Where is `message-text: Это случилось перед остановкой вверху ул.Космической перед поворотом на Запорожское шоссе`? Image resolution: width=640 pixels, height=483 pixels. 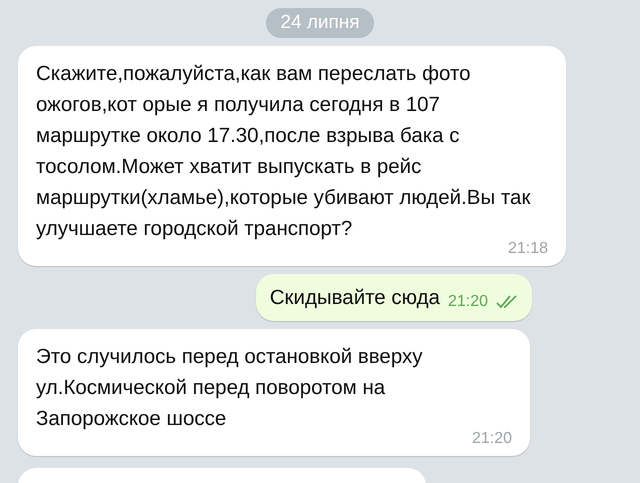
message-text: Это случилось перед остановкой вверху ул.Космической перед поворотом на Запорожское шоссе is located at coordinates (230, 388).